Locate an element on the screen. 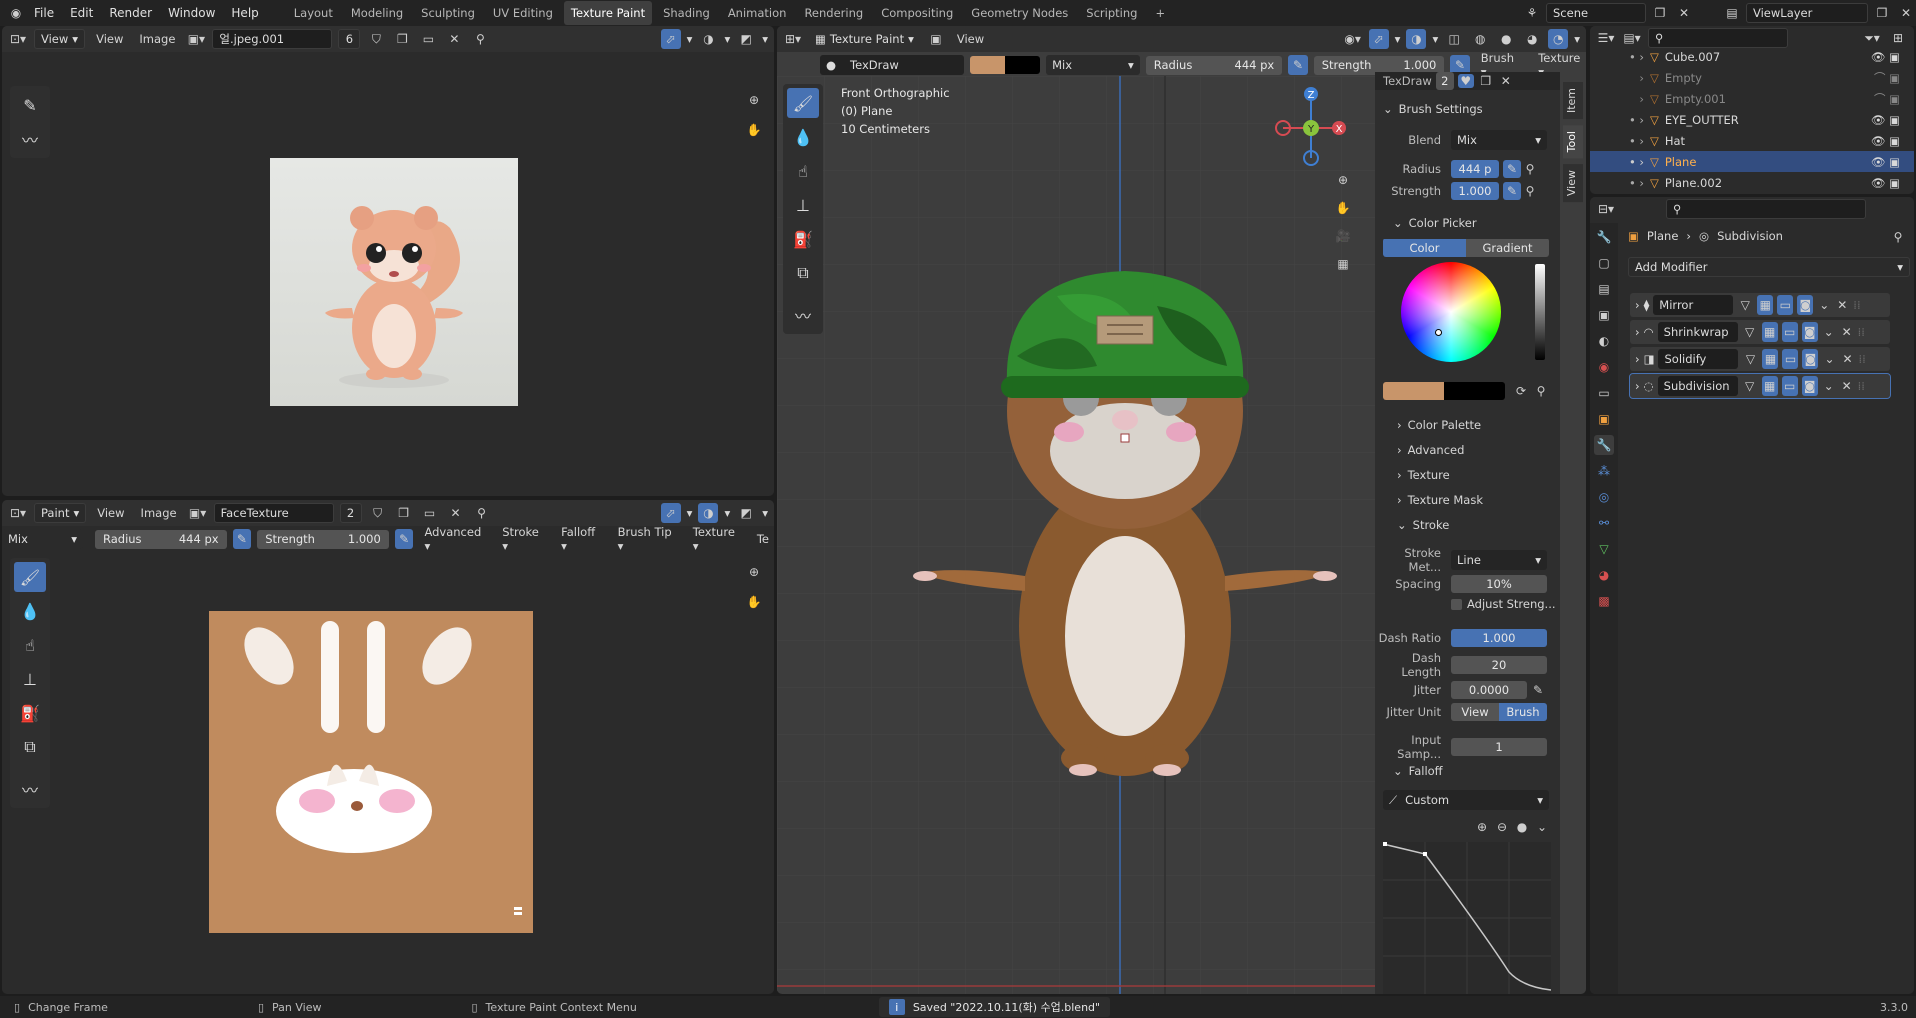 This screenshot has height=1018, width=1916. workspace-tab-geometry-nodes: Geometry Nodes is located at coordinates (1019, 13).